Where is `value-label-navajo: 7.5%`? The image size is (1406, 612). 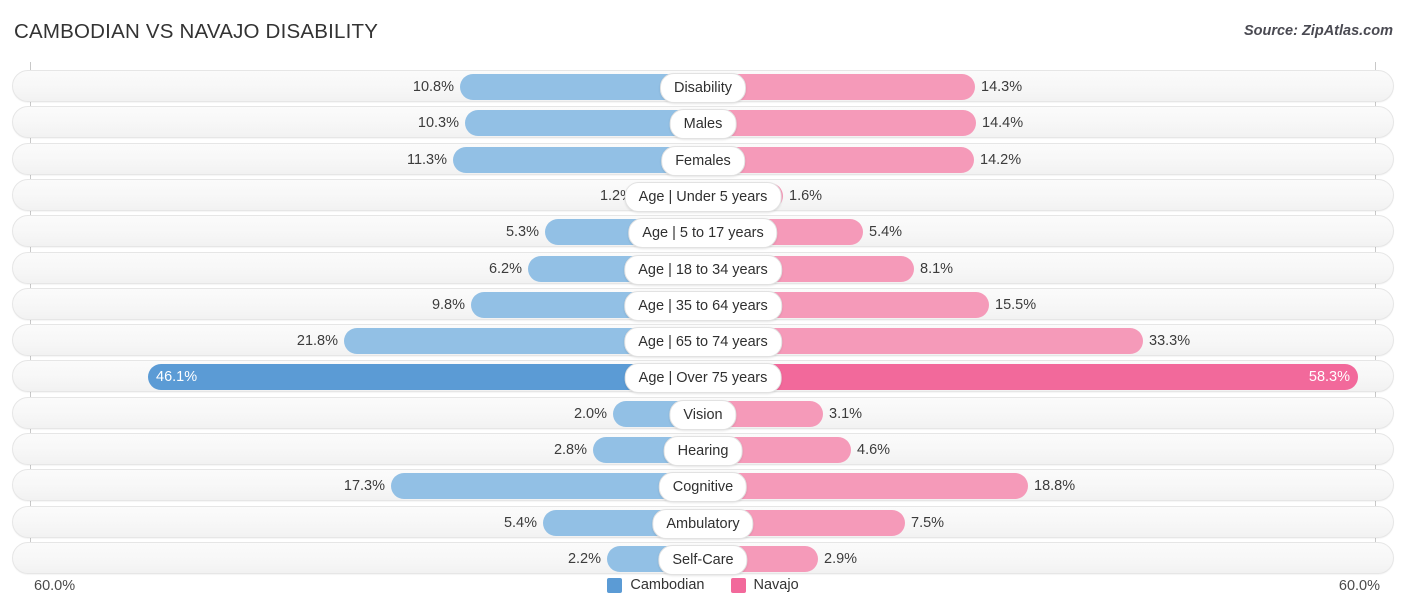
value-label-navajo: 7.5% is located at coordinates (928, 522).